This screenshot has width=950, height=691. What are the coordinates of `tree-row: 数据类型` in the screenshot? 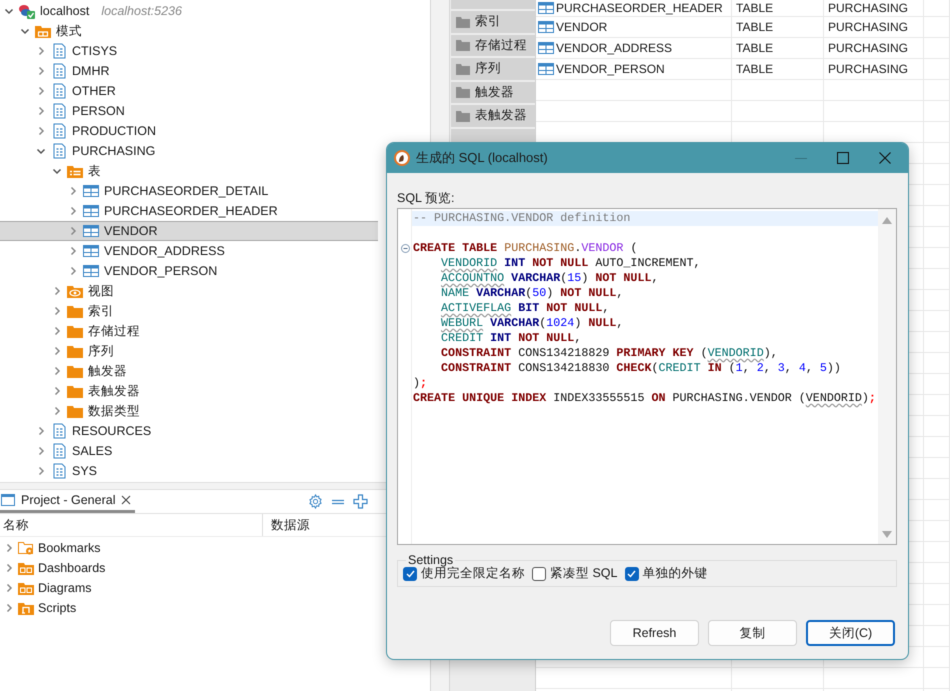 It's located at (189, 411).